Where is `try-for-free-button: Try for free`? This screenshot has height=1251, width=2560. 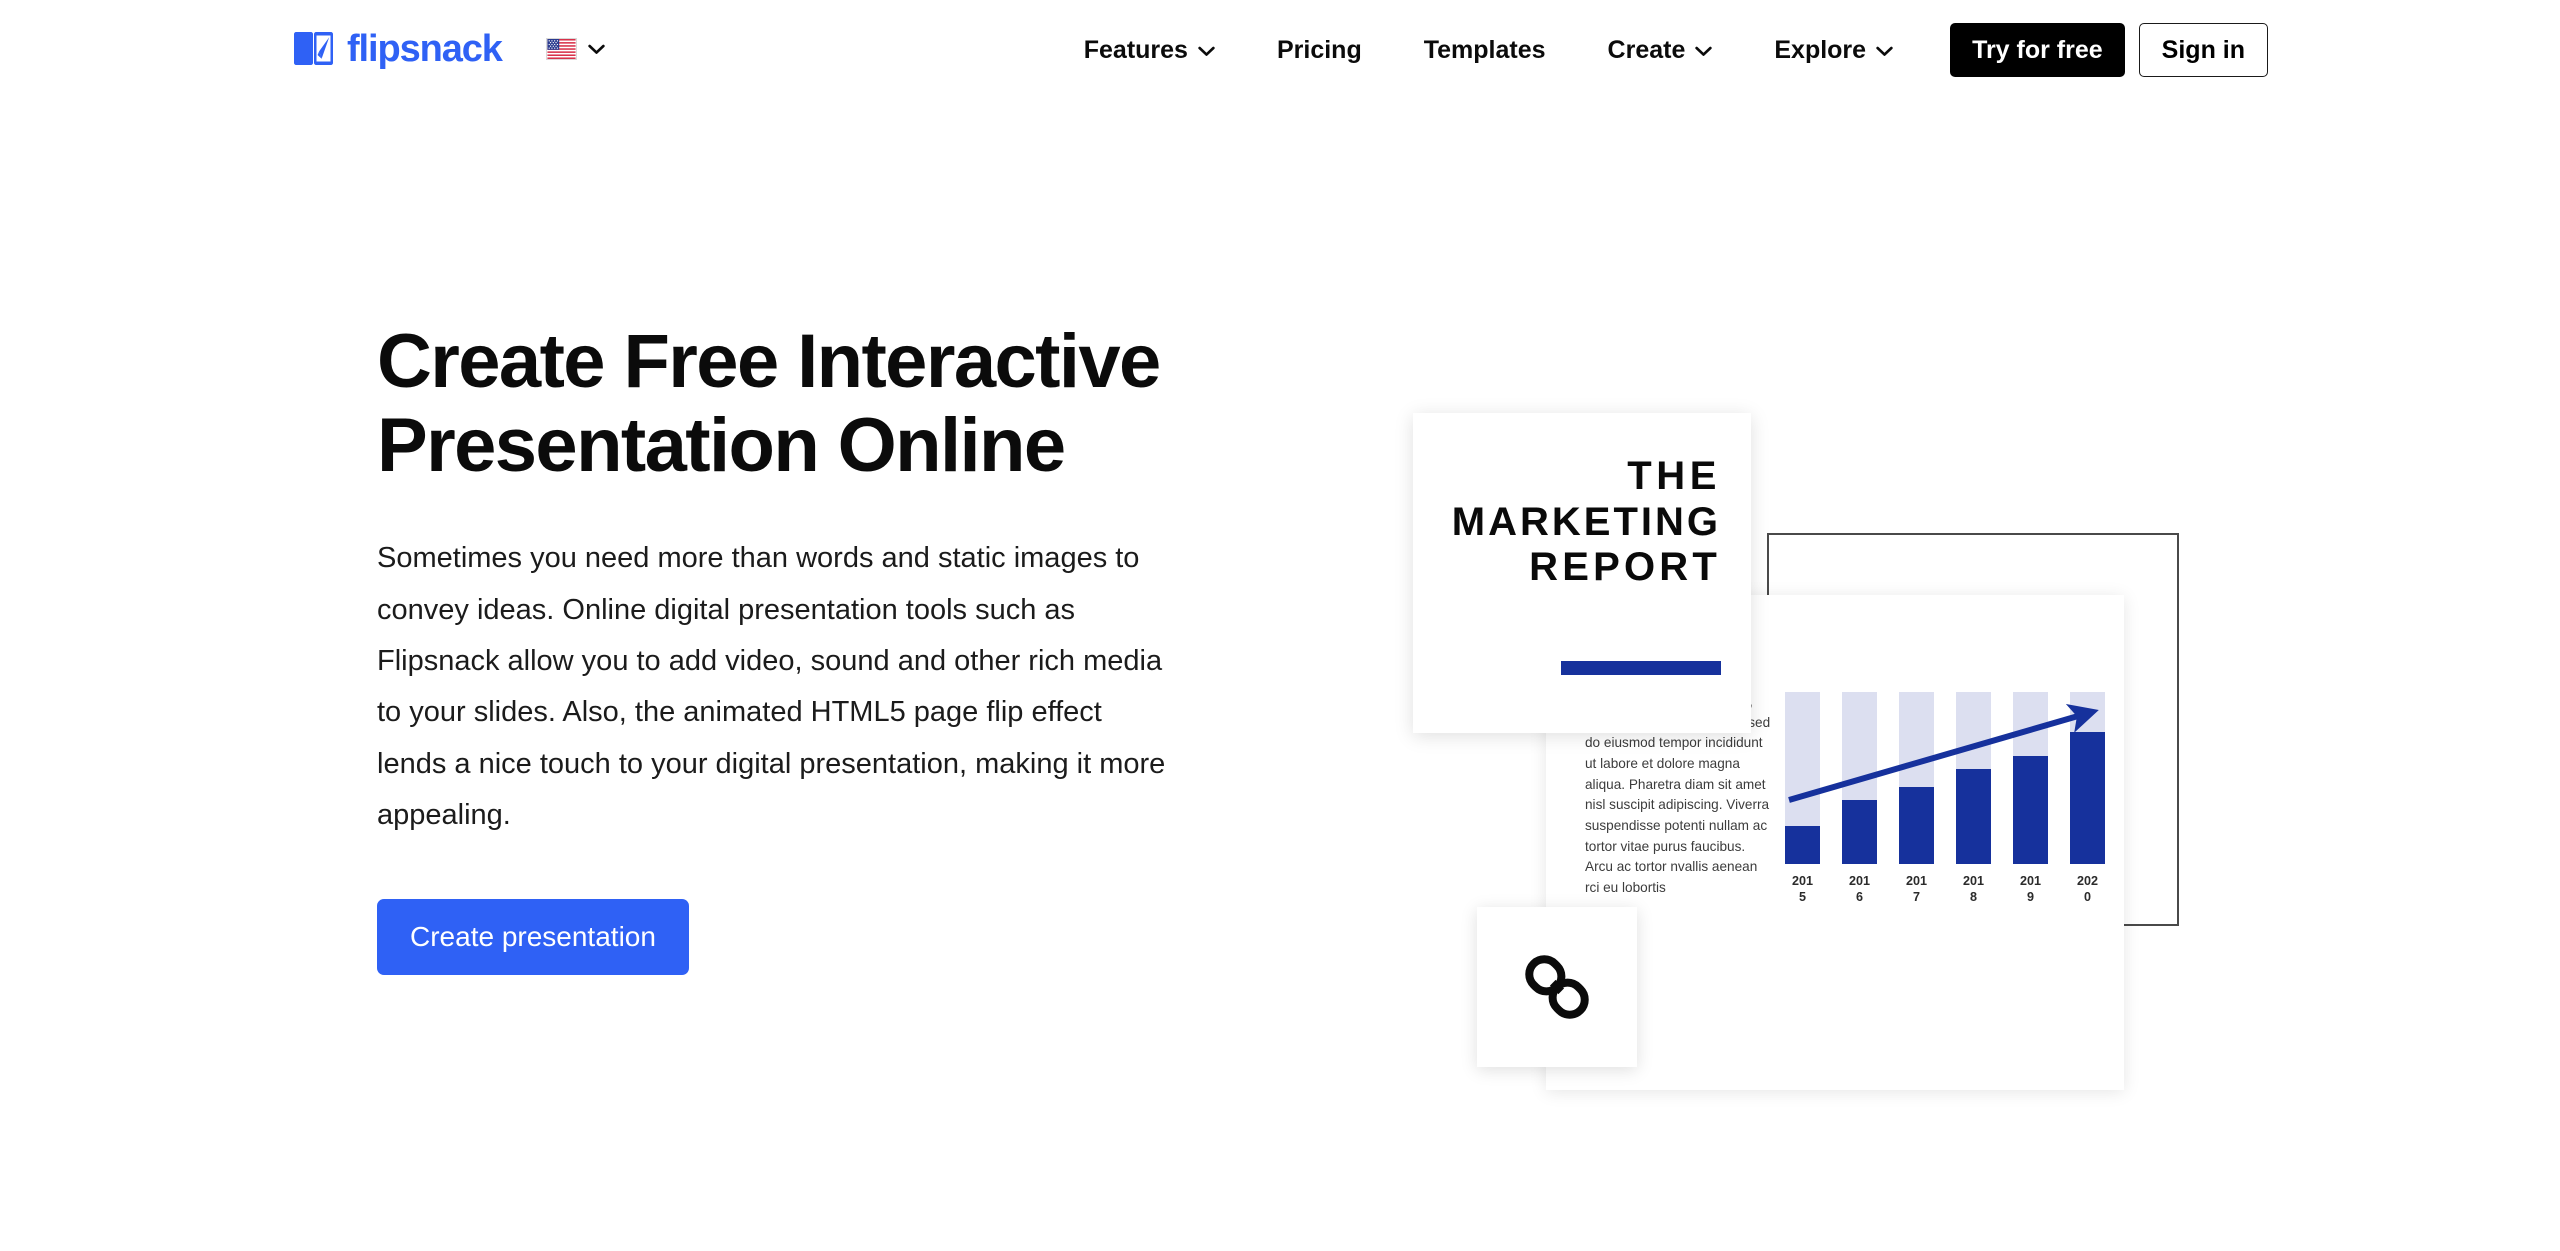 try-for-free-button: Try for free is located at coordinates (2037, 50).